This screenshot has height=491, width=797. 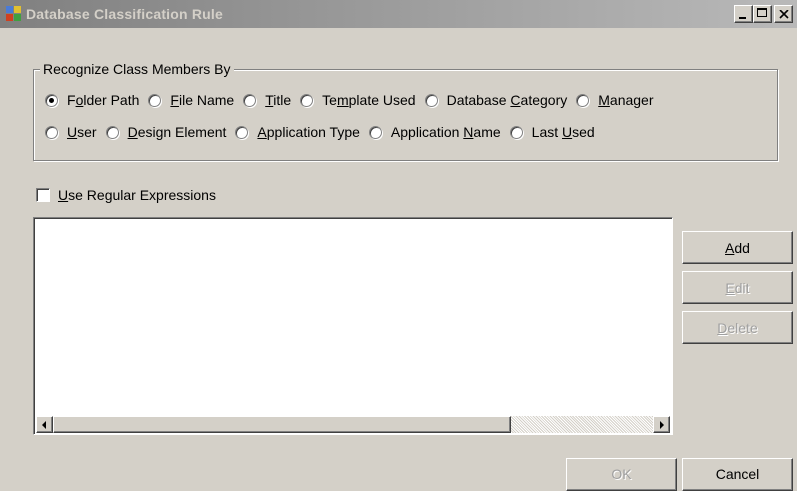 I want to click on use-regex-label: Use Regular Expressions, so click(x=137, y=195).